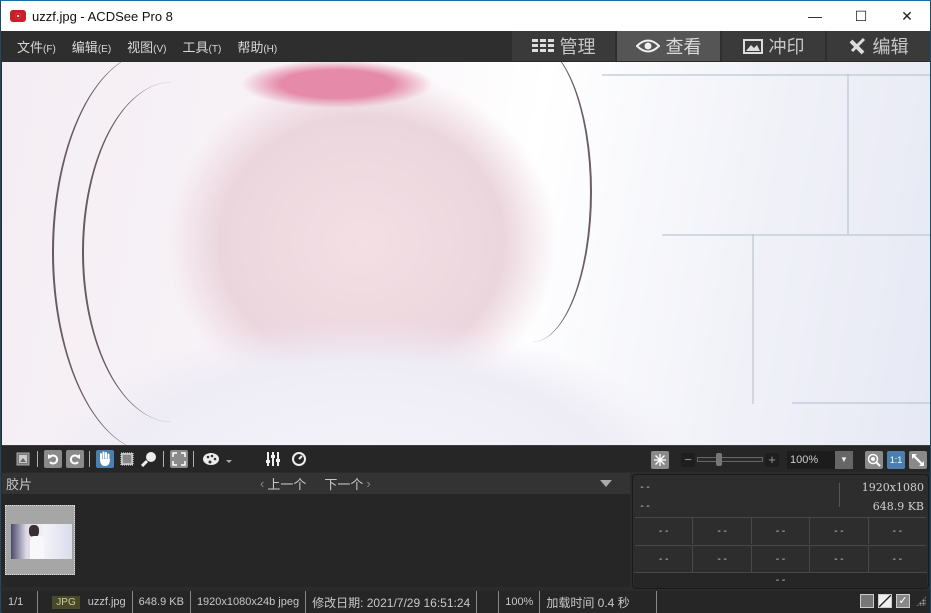 Image resolution: width=931 pixels, height=613 pixels. I want to click on menu-help-label: 帮助, so click(250, 47).